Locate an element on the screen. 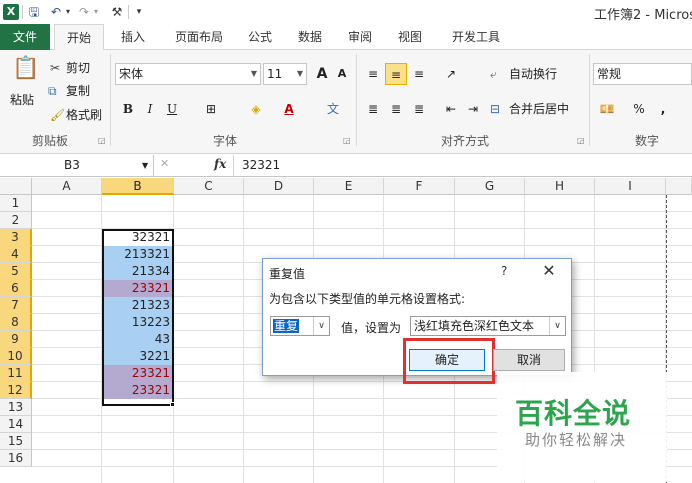  value-type-select: 重复 ∨ is located at coordinates (300, 326).